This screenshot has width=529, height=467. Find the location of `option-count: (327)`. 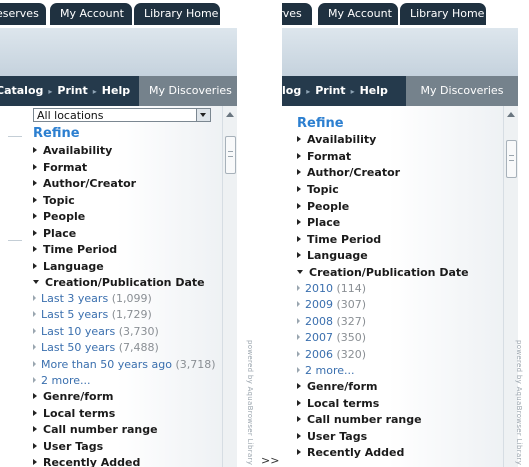

option-count: (327) is located at coordinates (351, 321).